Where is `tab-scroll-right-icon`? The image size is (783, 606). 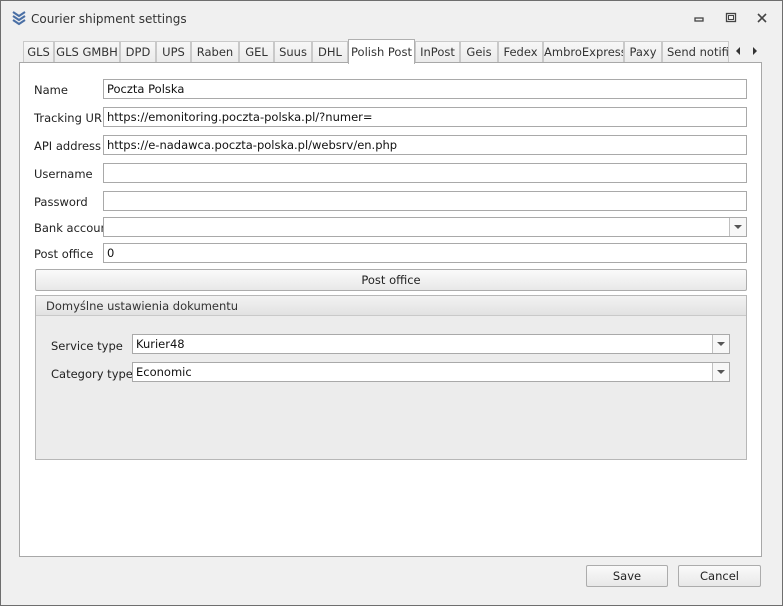
tab-scroll-right-icon is located at coordinates (755, 51).